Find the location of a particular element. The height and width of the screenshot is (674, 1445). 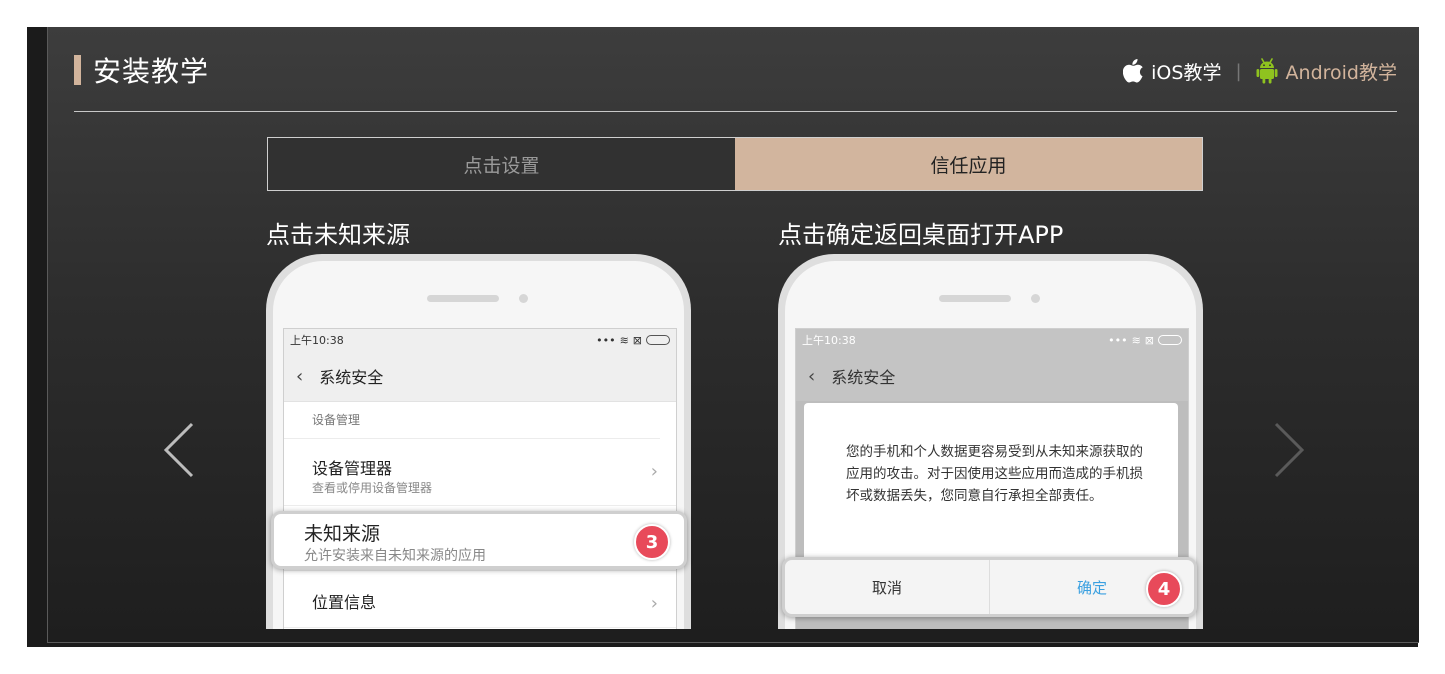

menu-item-subtitle: 查看或停用设备管理器 is located at coordinates (372, 488).